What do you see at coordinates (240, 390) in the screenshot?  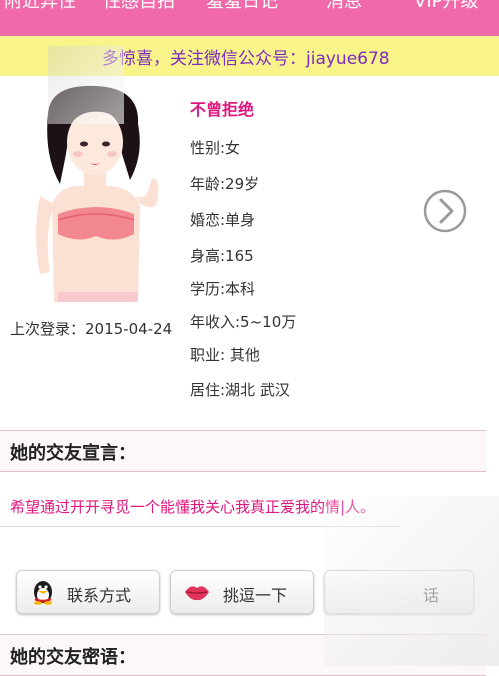 I see `info-residence: 居住:湖北 武汉` at bounding box center [240, 390].